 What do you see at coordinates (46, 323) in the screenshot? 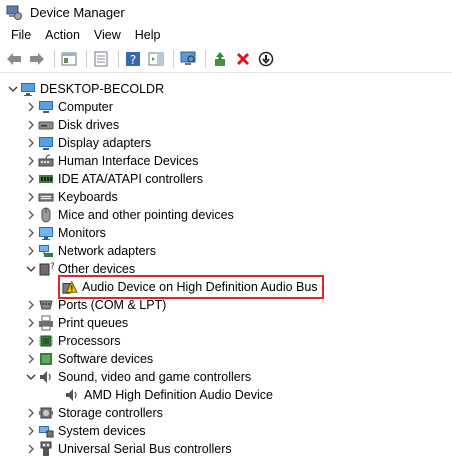
I see `printer-icon` at bounding box center [46, 323].